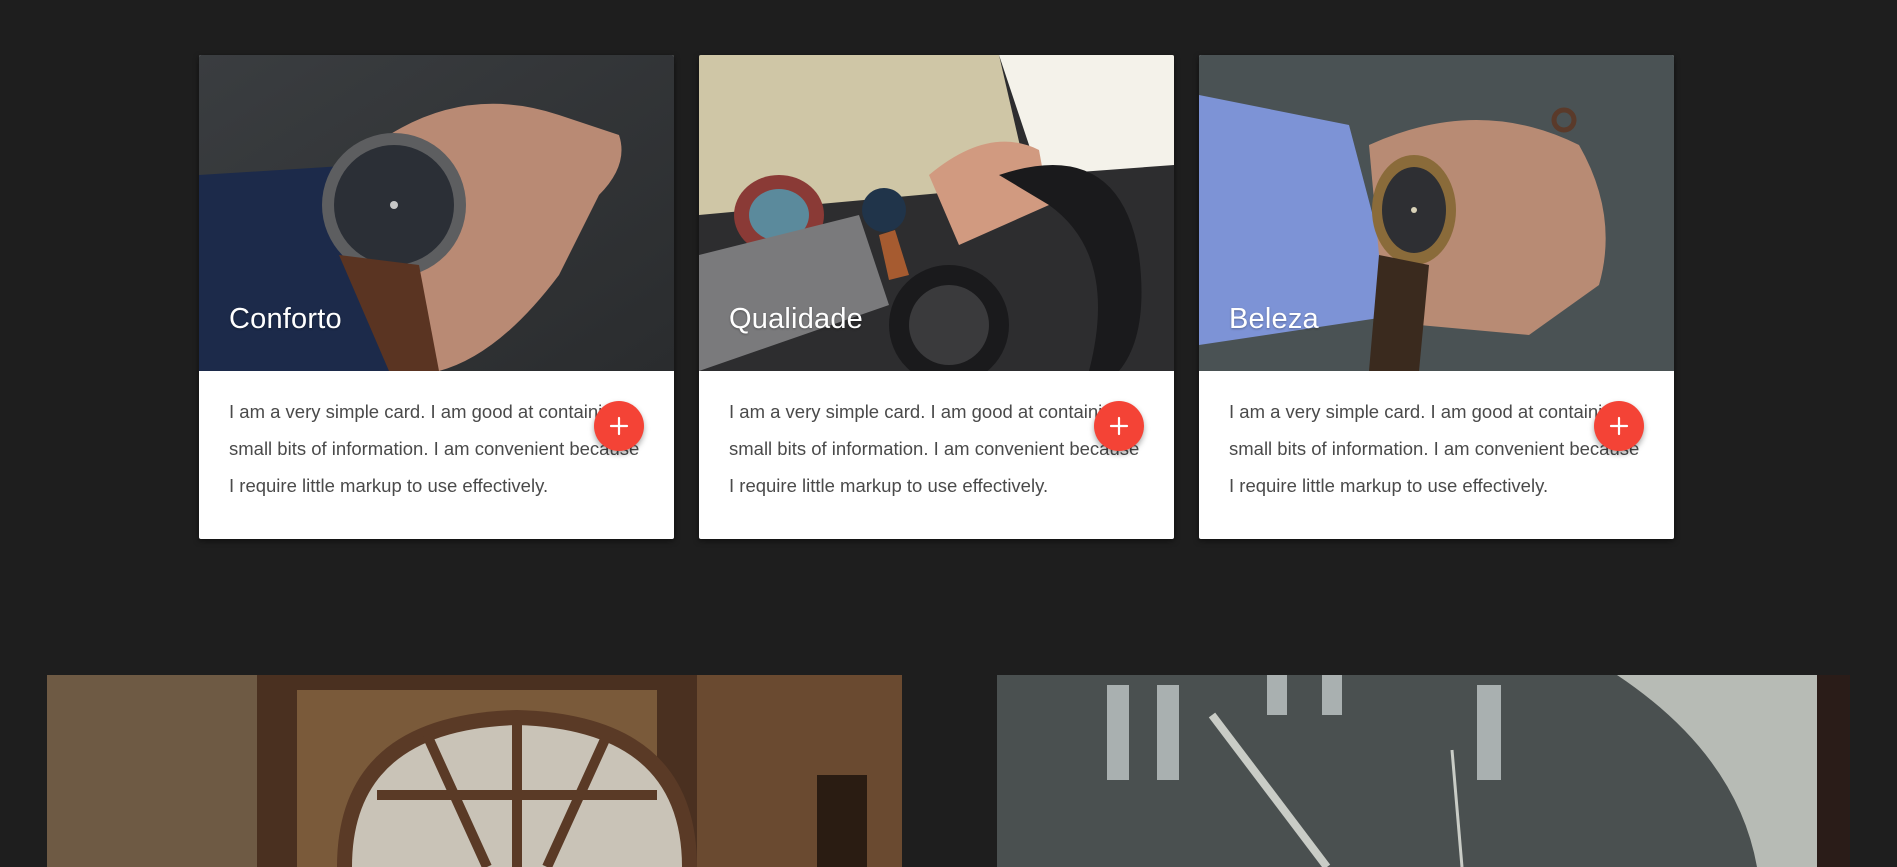  Describe the element at coordinates (436, 213) in the screenshot. I see `card-image: Conforto` at that location.